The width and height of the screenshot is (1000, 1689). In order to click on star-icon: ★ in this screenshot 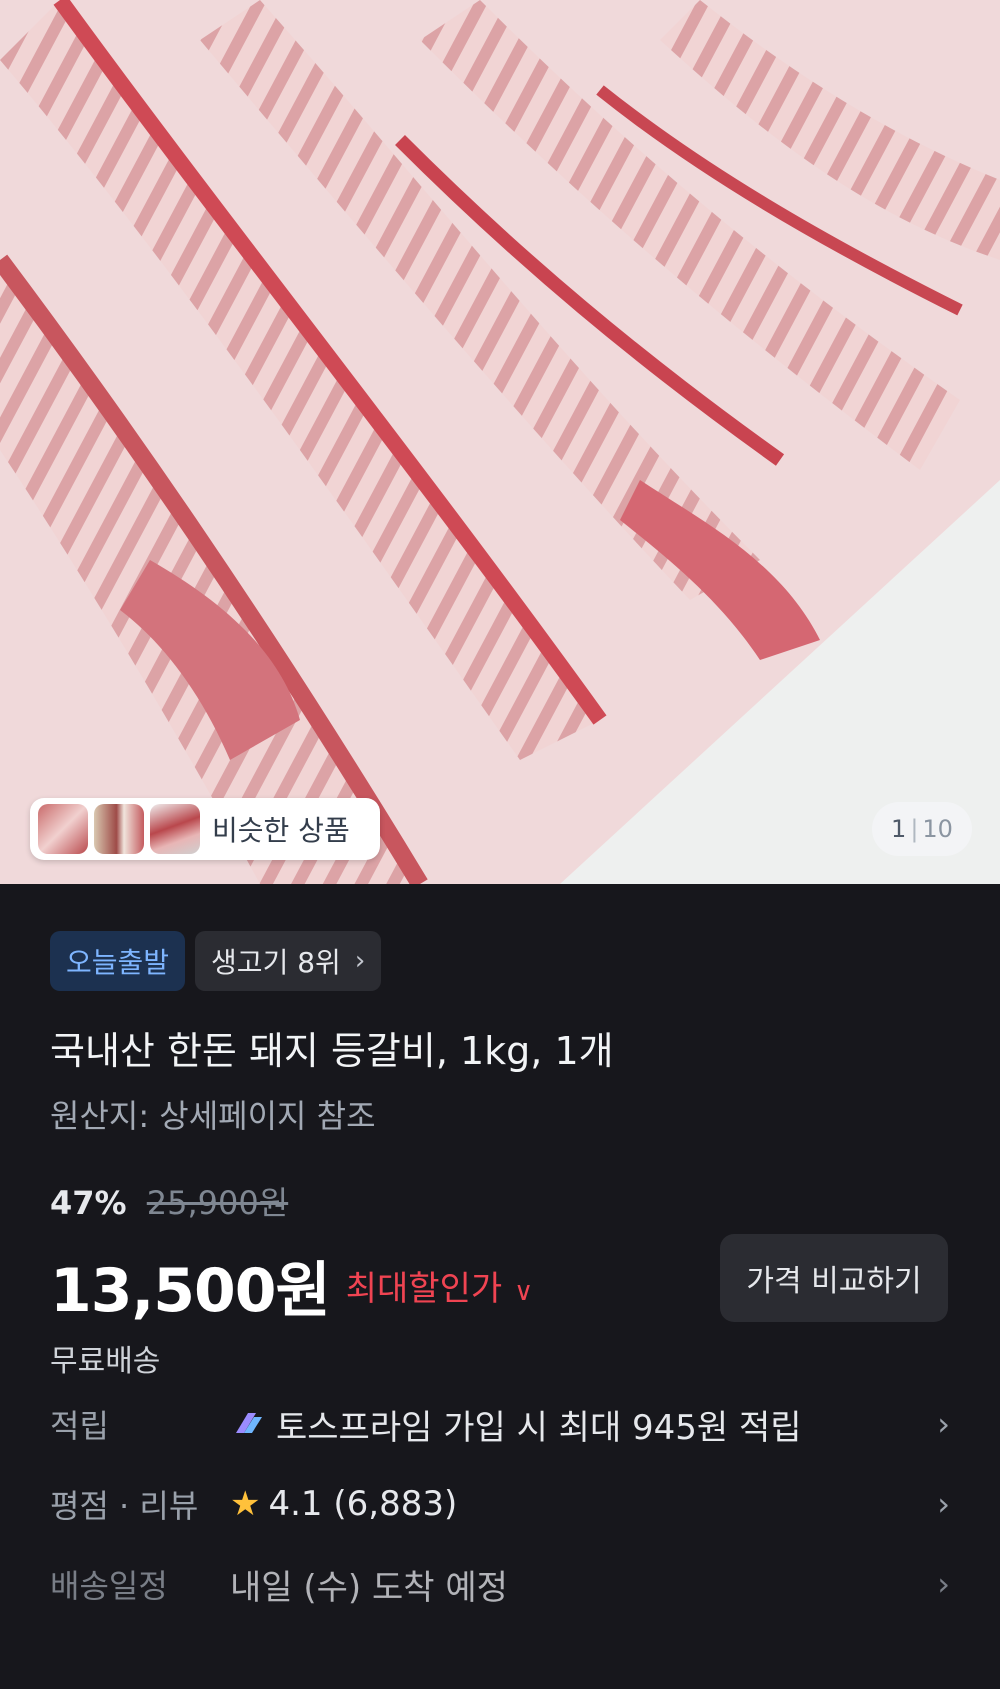, I will do `click(245, 1504)`.